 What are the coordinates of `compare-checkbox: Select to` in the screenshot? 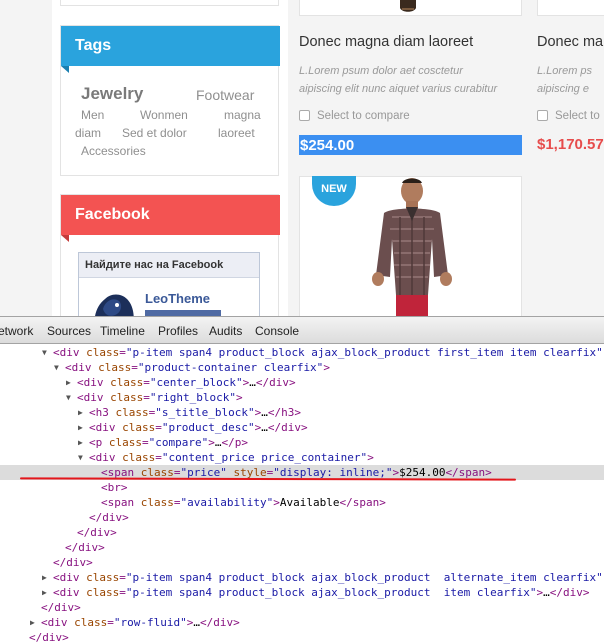 It's located at (568, 116).